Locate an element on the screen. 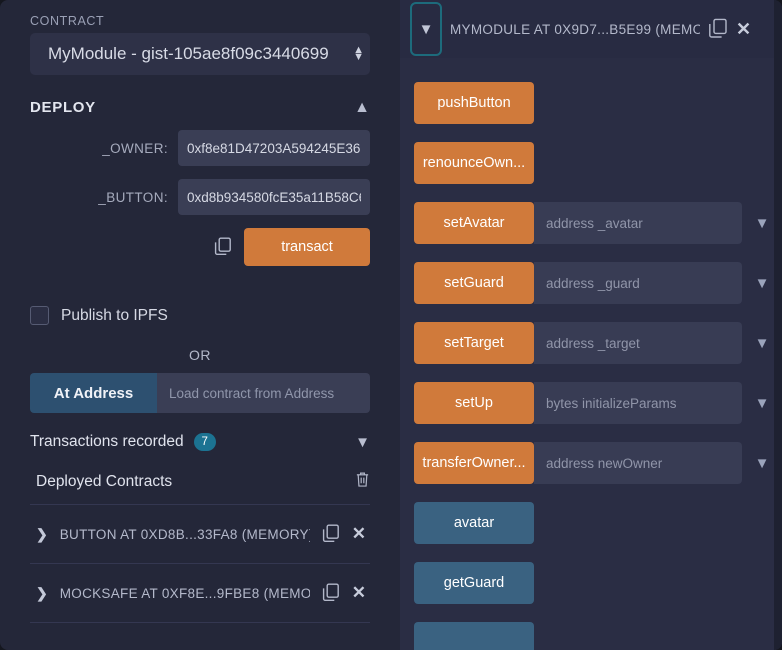 The width and height of the screenshot is (782, 650). deployed-contracts-label: Deployed Contracts is located at coordinates (104, 481).